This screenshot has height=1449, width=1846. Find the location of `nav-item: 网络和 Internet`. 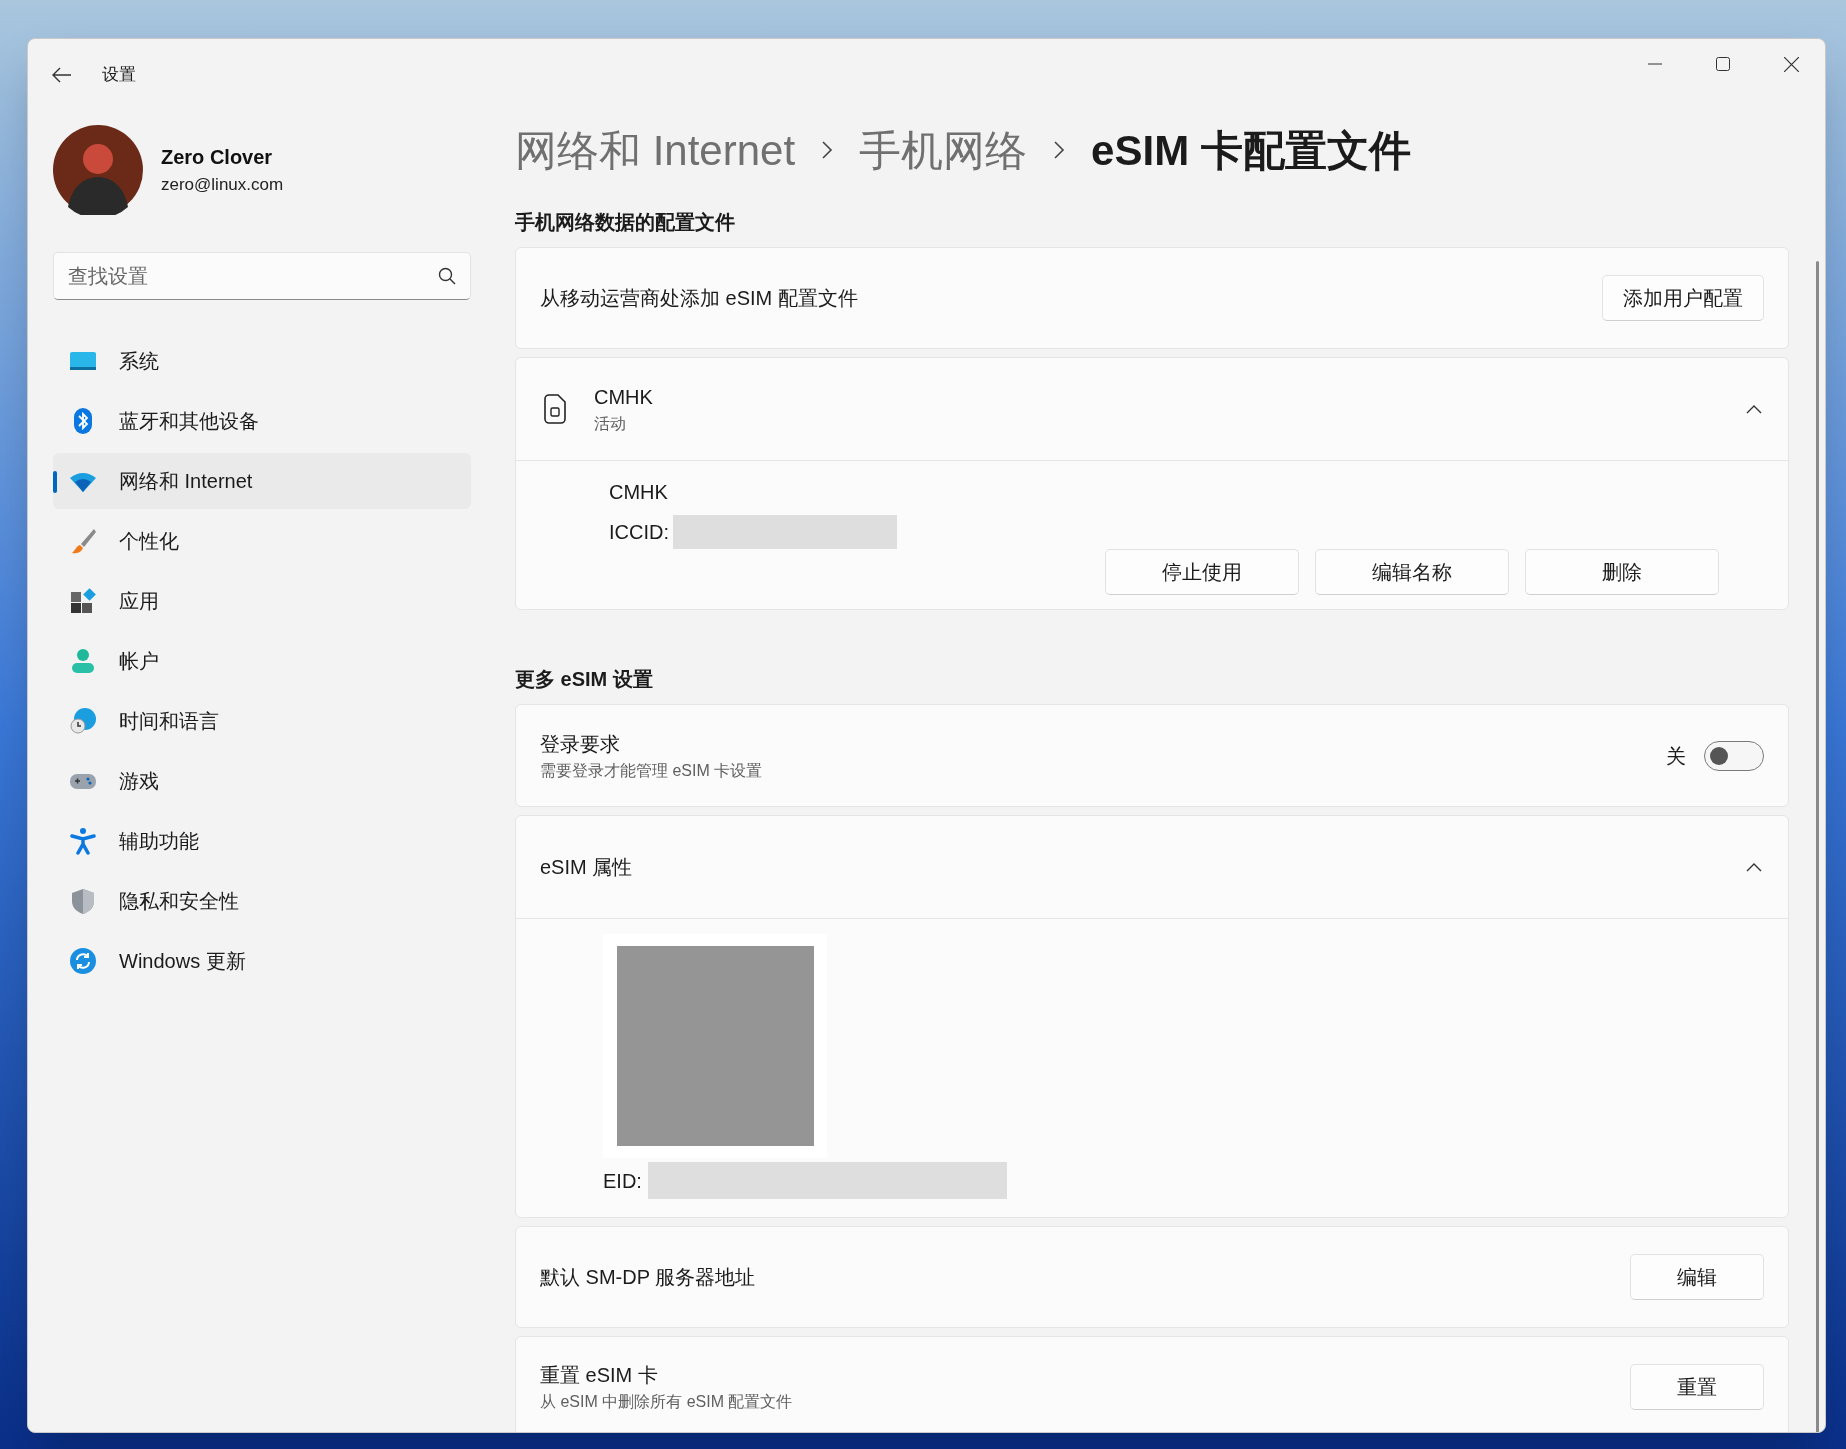

nav-item: 网络和 Internet is located at coordinates (262, 481).